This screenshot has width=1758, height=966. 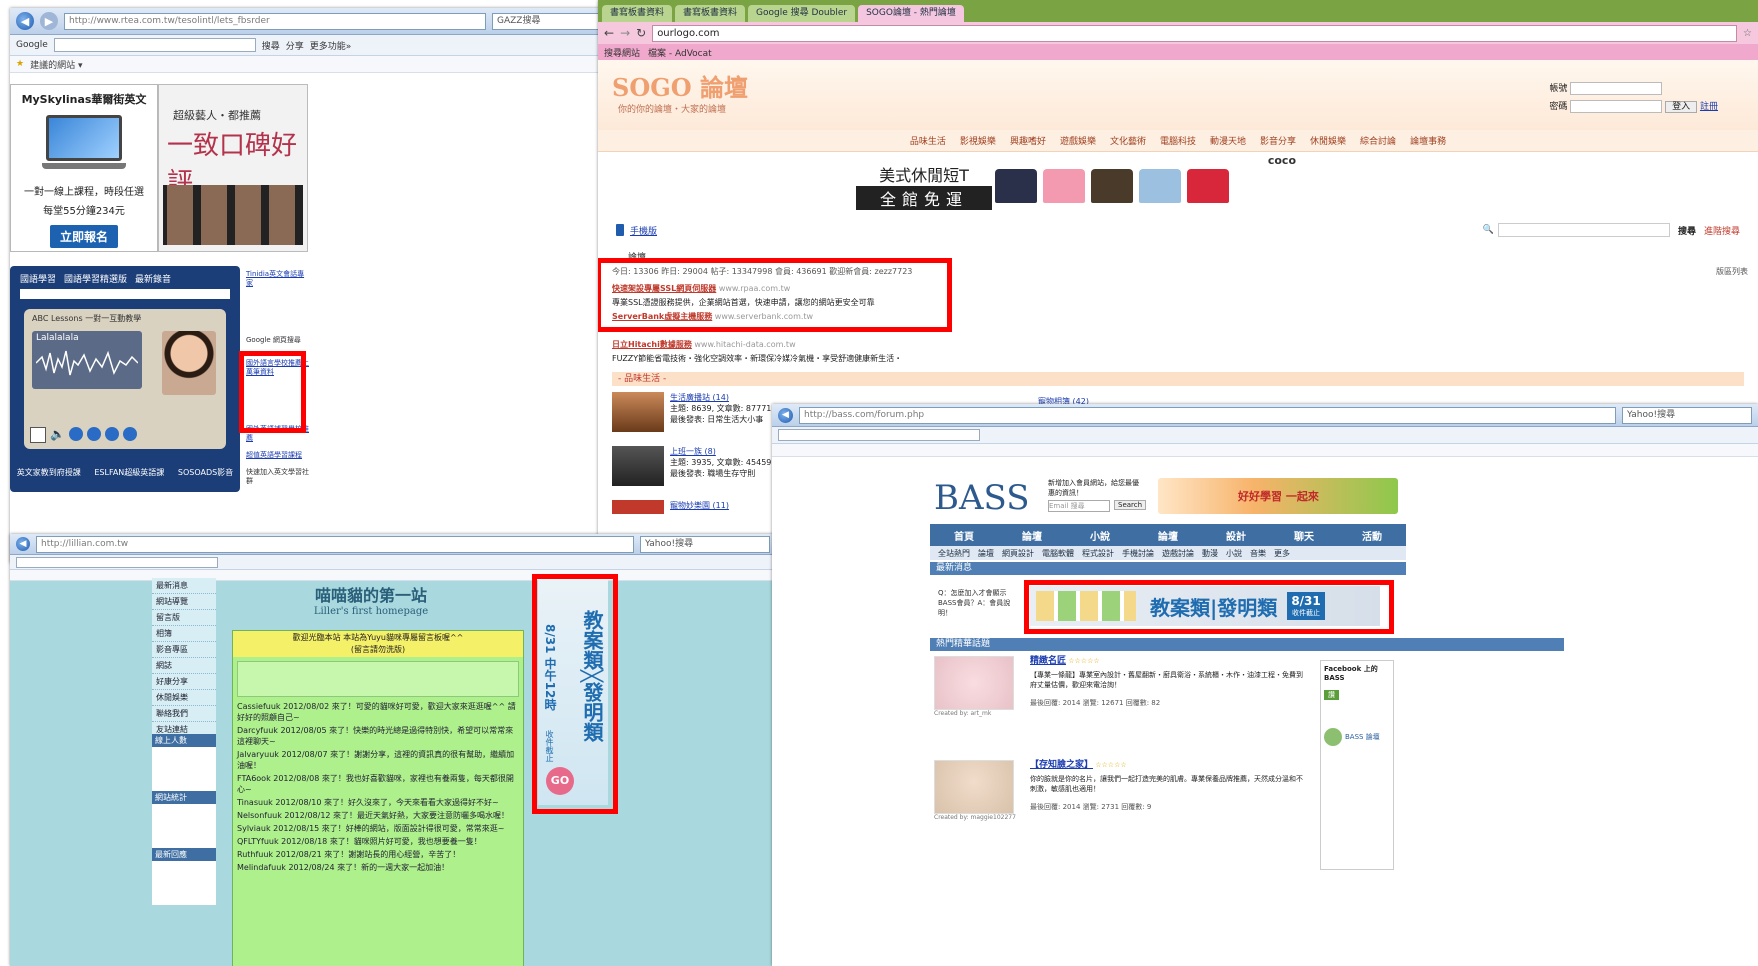 I want to click on menu-item: 聯絡我們, so click(x=184, y=714).